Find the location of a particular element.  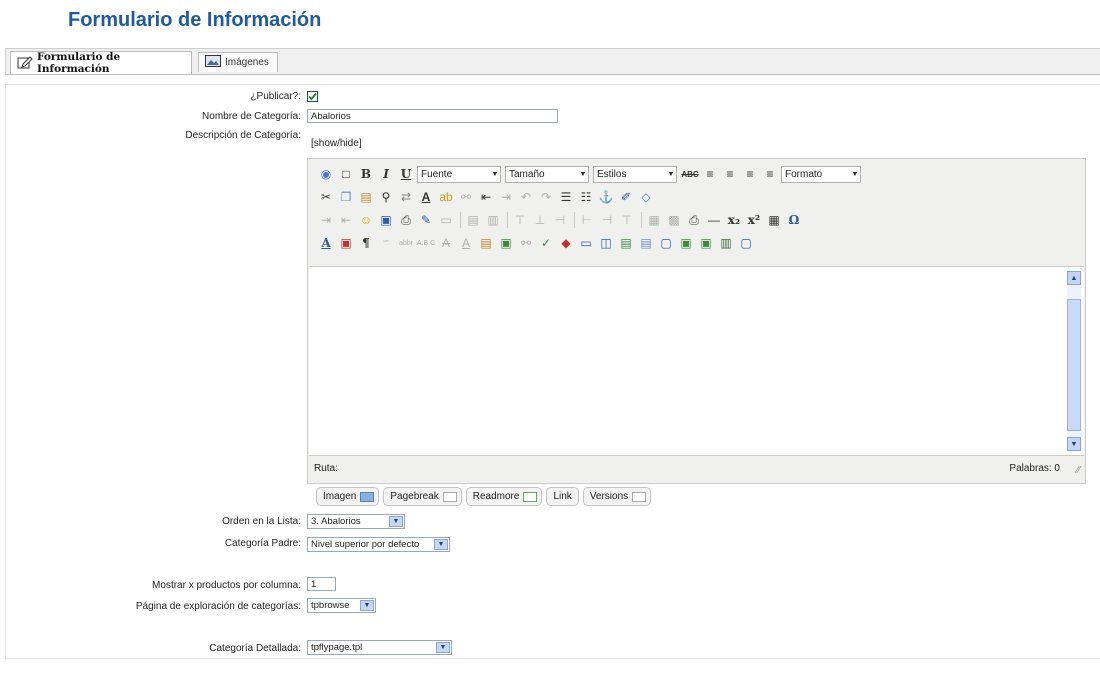

resize-grip-icon: ⁄⁄ is located at coordinates (1078, 470).